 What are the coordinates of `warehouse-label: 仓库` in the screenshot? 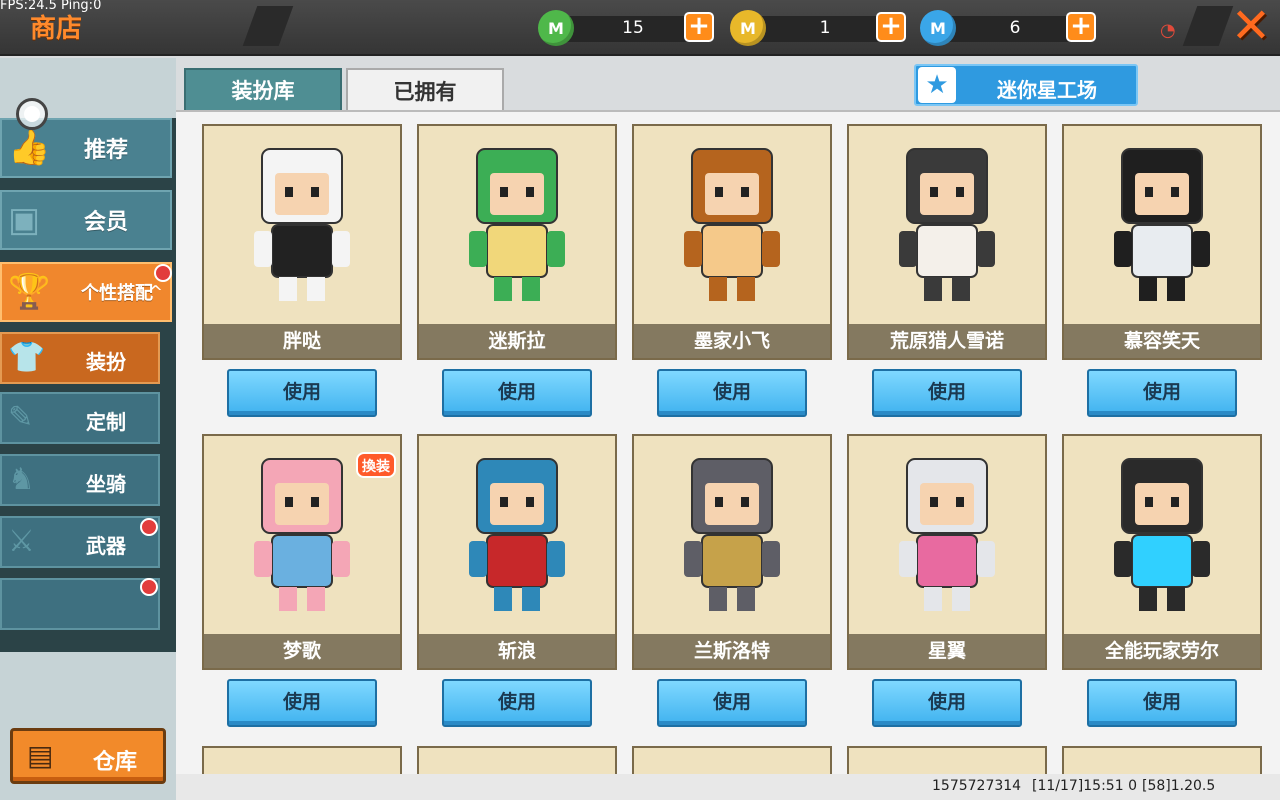 It's located at (114, 762).